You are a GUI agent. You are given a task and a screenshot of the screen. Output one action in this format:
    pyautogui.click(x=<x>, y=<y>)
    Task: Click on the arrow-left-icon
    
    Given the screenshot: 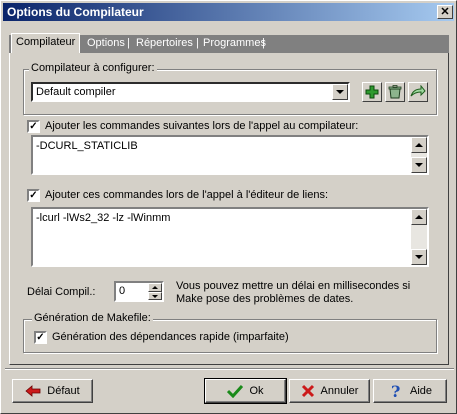 What is the action you would take?
    pyautogui.click(x=33, y=391)
    